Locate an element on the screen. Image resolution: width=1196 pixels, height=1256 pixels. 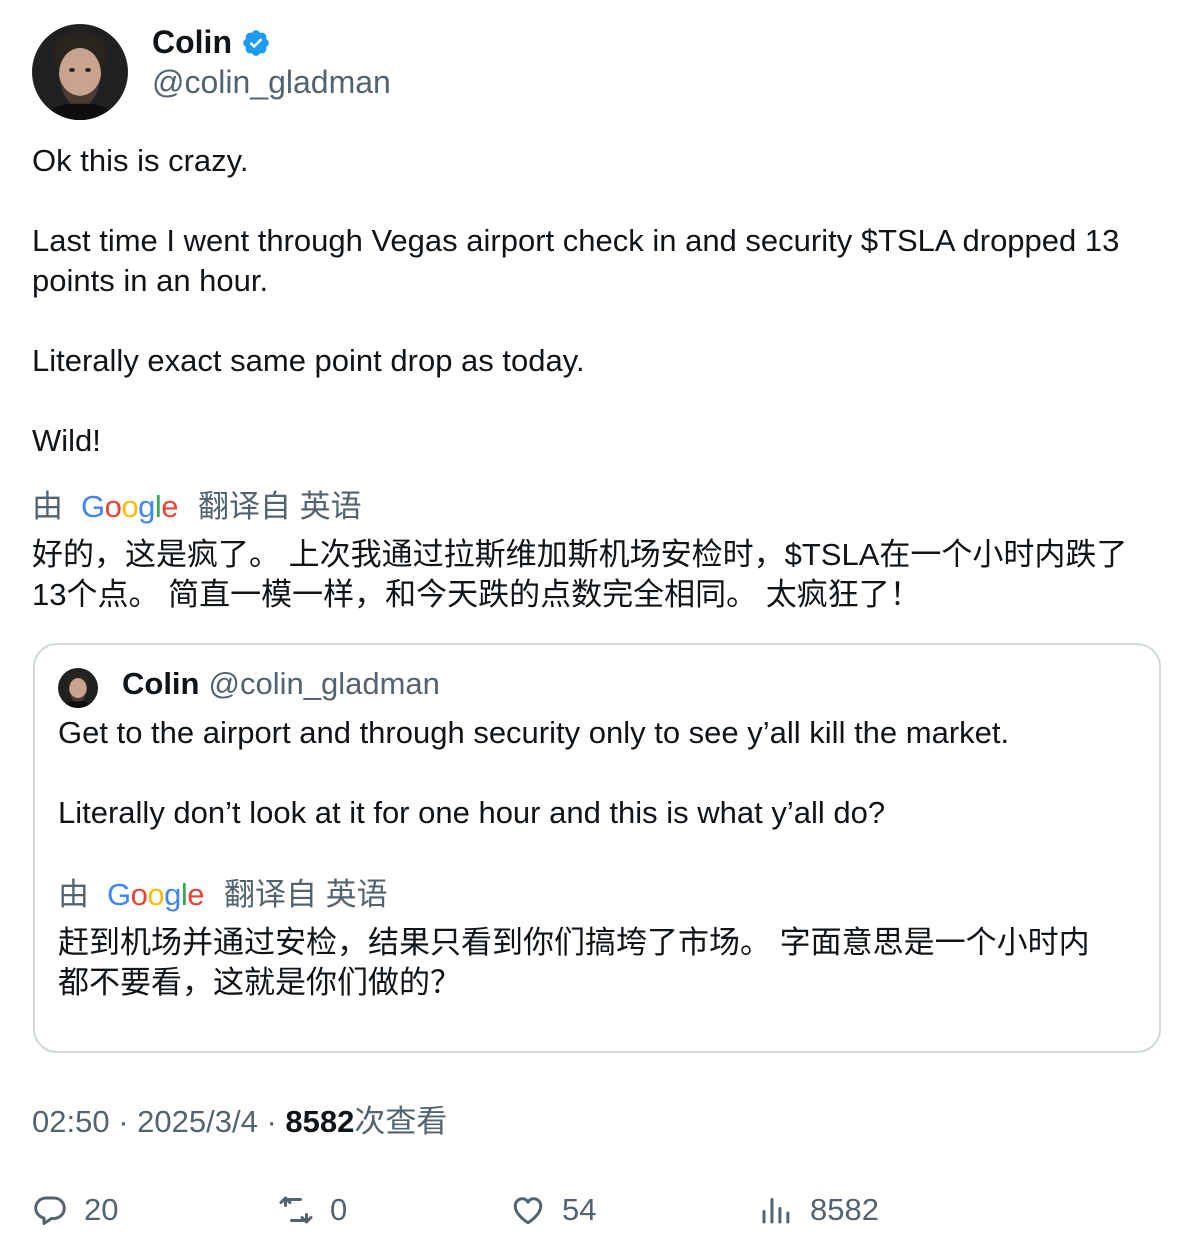
heart-icon is located at coordinates (528, 1211).